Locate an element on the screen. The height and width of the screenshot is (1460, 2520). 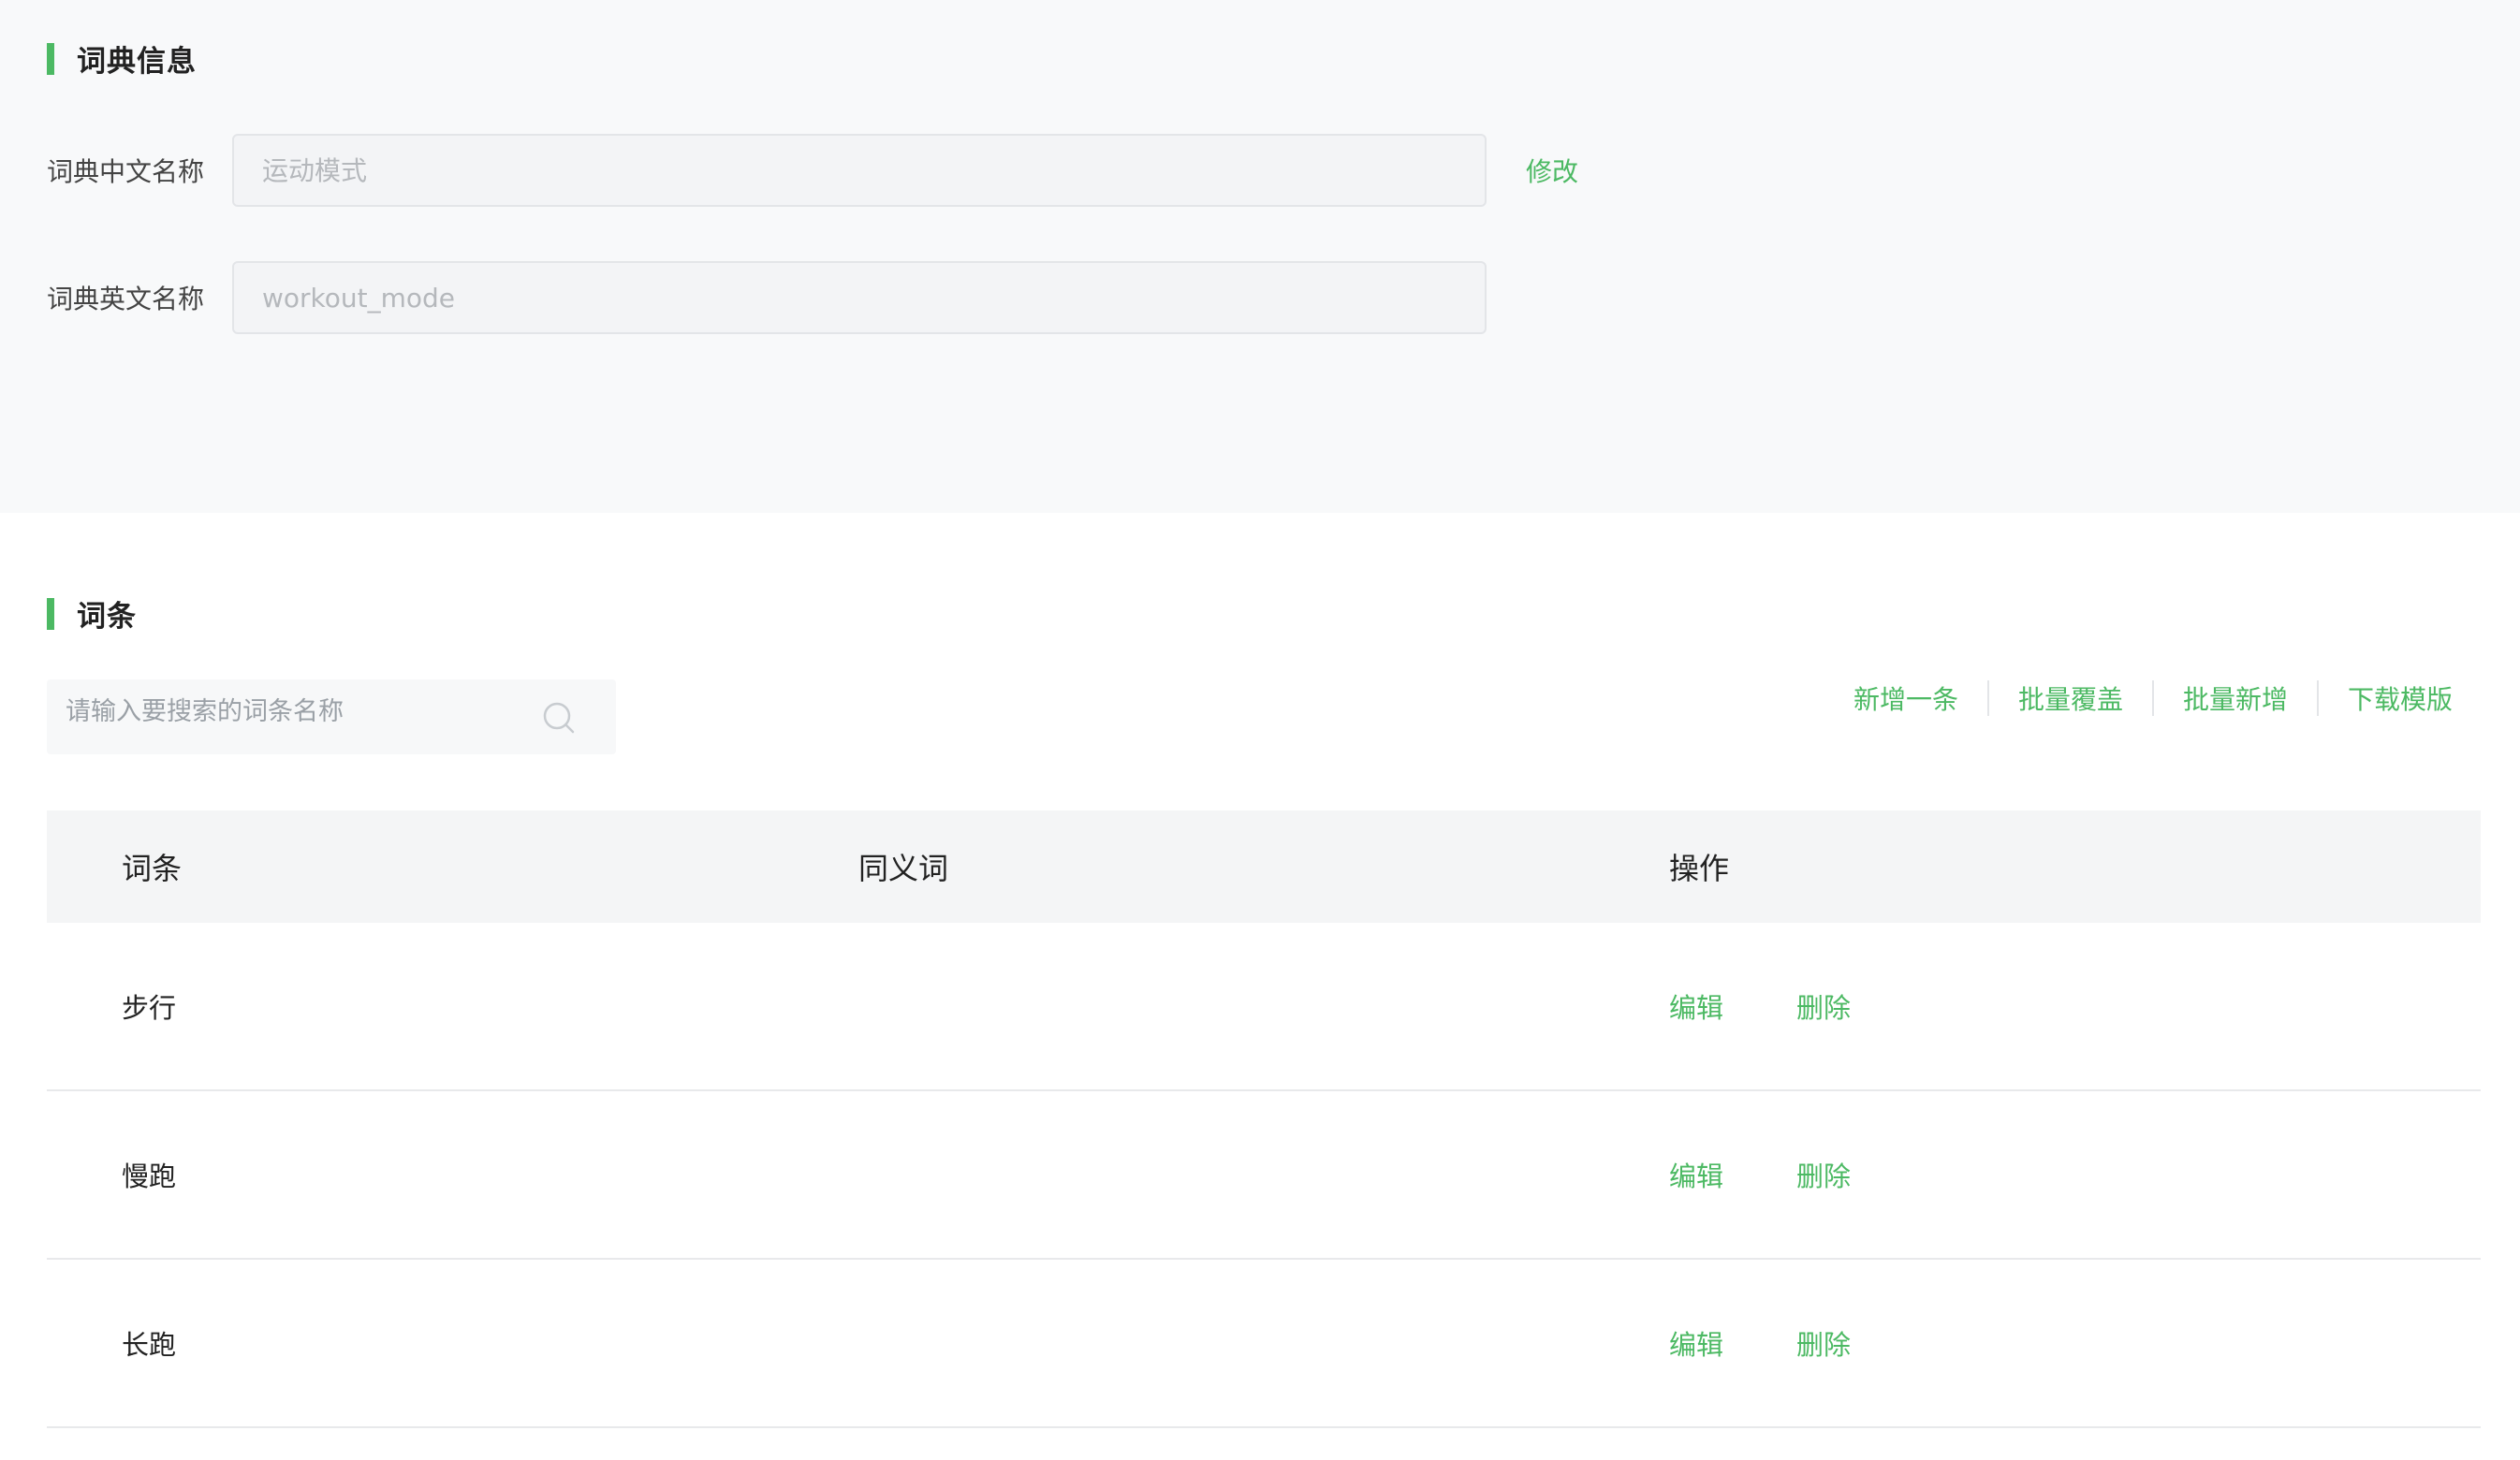
english-name-row: 词典英文名称 is located at coordinates (767, 298).